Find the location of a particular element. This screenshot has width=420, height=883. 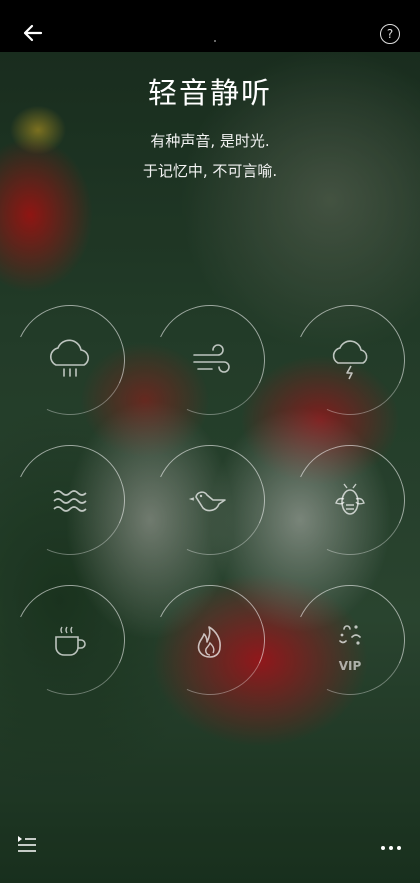

playlist-button is located at coordinates (27, 844).